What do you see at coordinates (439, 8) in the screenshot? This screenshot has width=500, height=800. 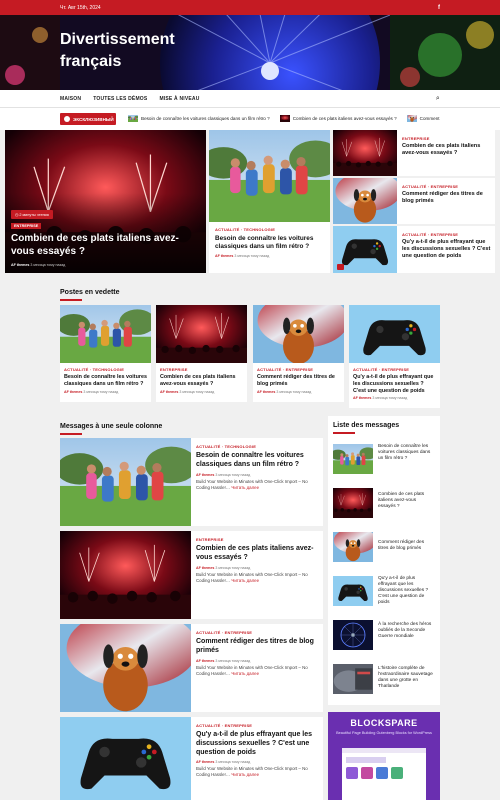 I see `facebook-icon: f` at bounding box center [439, 8].